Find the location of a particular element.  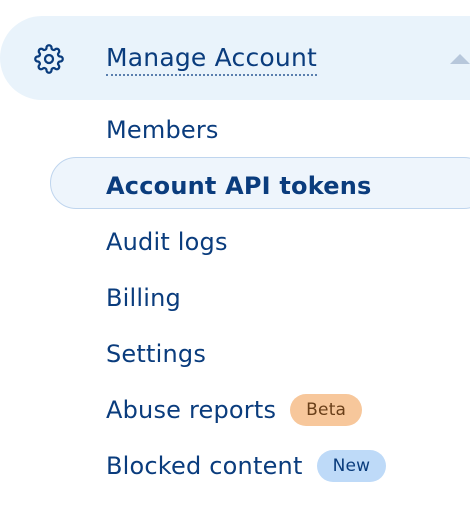

nav-item-abuse-reports: Abuse reports Beta is located at coordinates (234, 410).